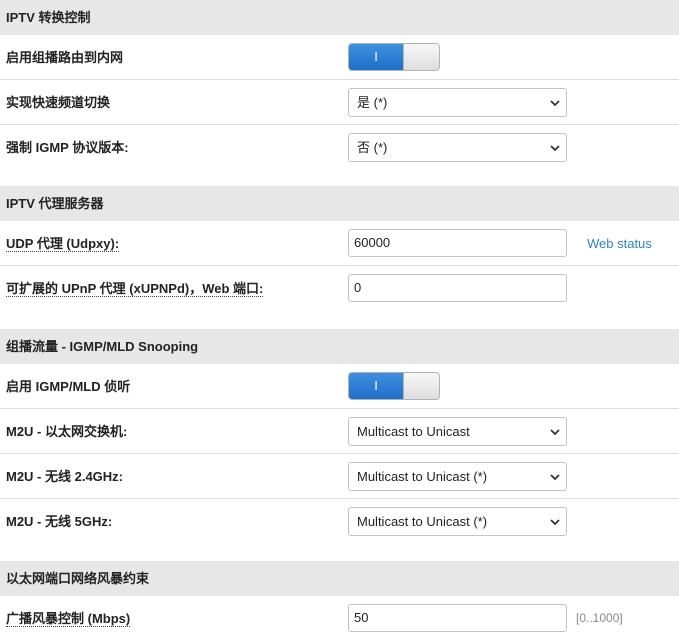 The height and width of the screenshot is (641, 679). I want to click on label-multicast-routing: 启用组播路由到内网, so click(65, 57).